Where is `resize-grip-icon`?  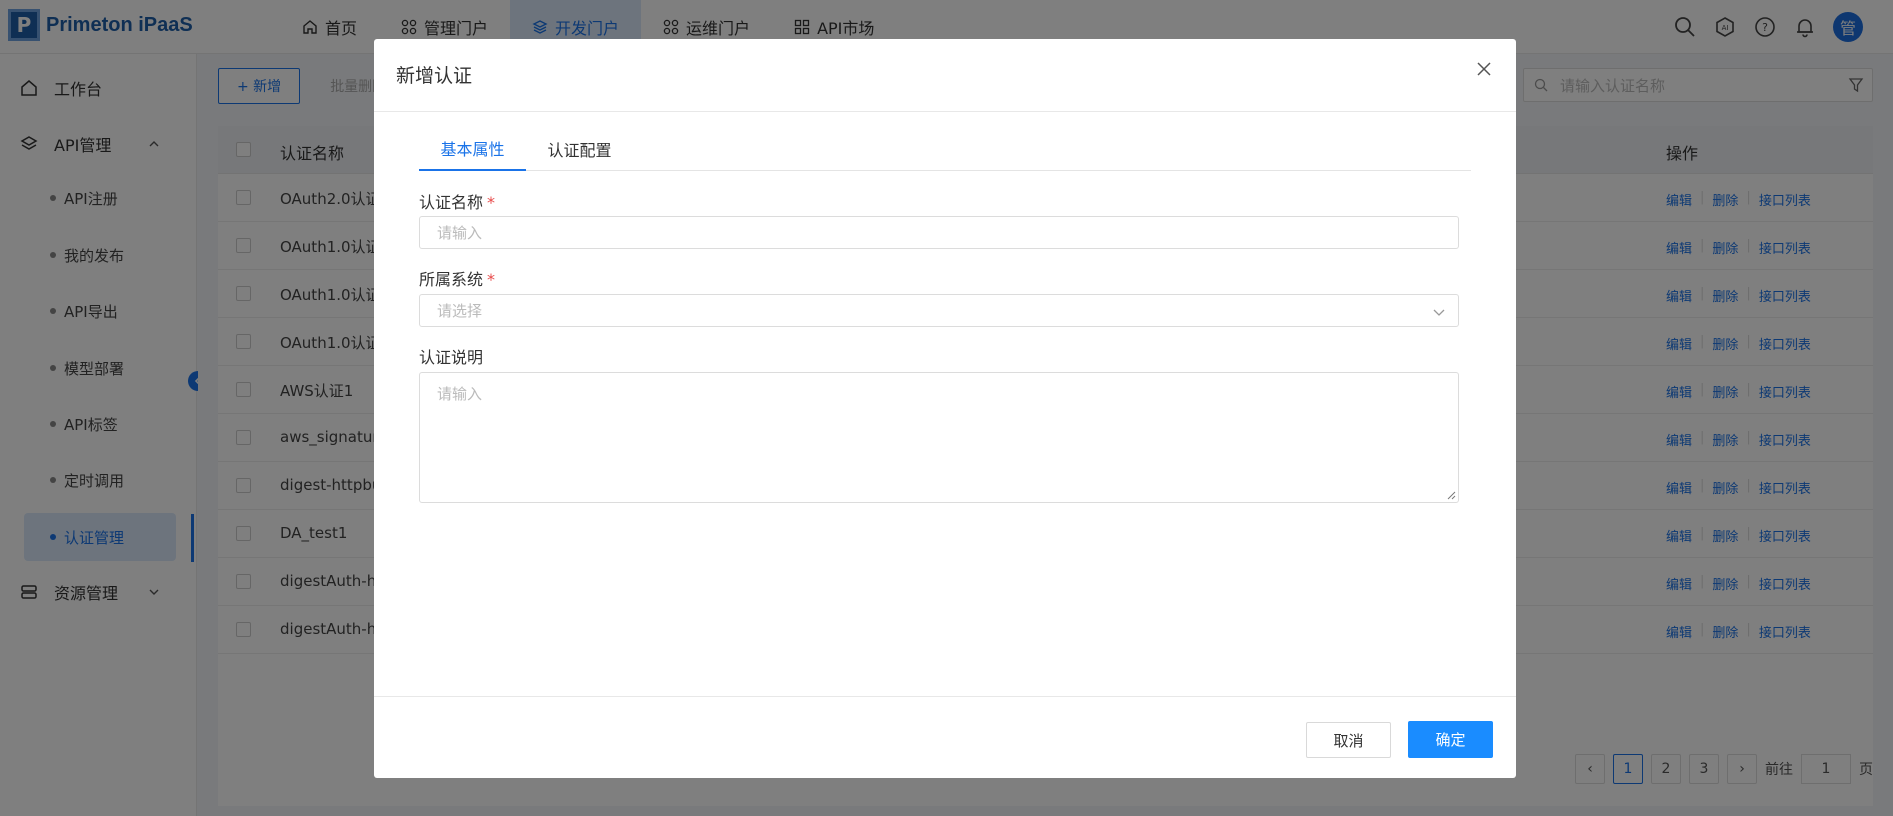
resize-grip-icon is located at coordinates (1451, 495).